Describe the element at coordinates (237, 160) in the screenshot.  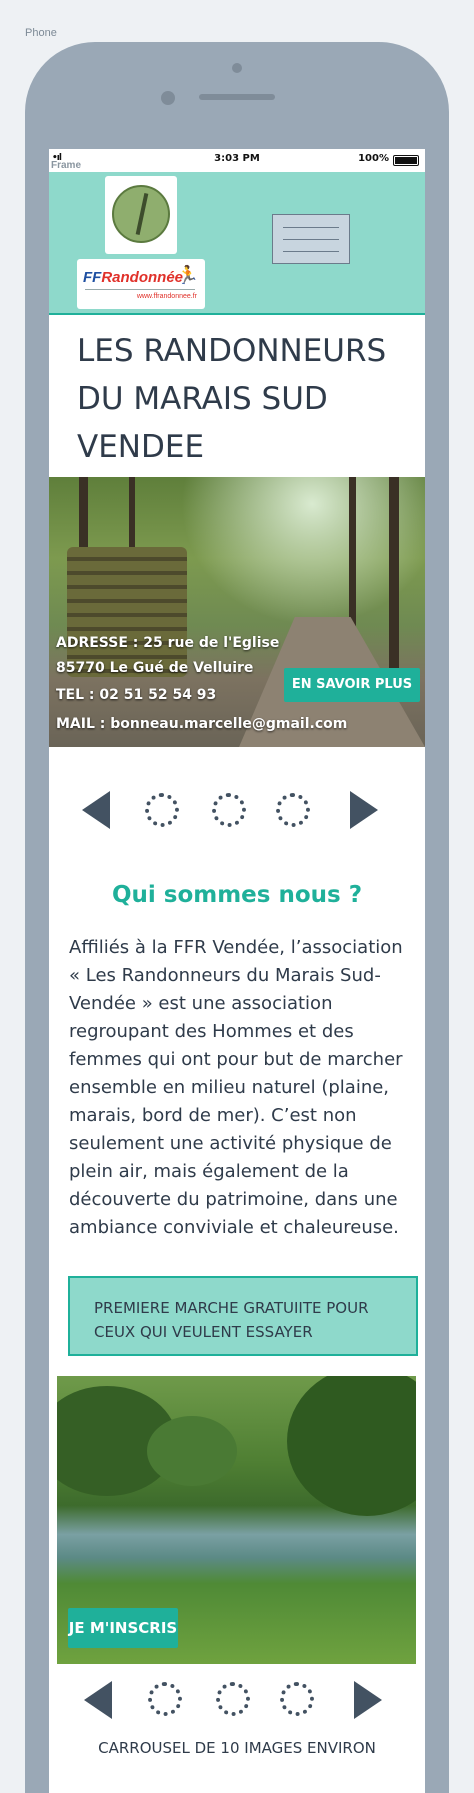
I see `status-bar: •ıl 3:03 PM 100% Frame` at that location.